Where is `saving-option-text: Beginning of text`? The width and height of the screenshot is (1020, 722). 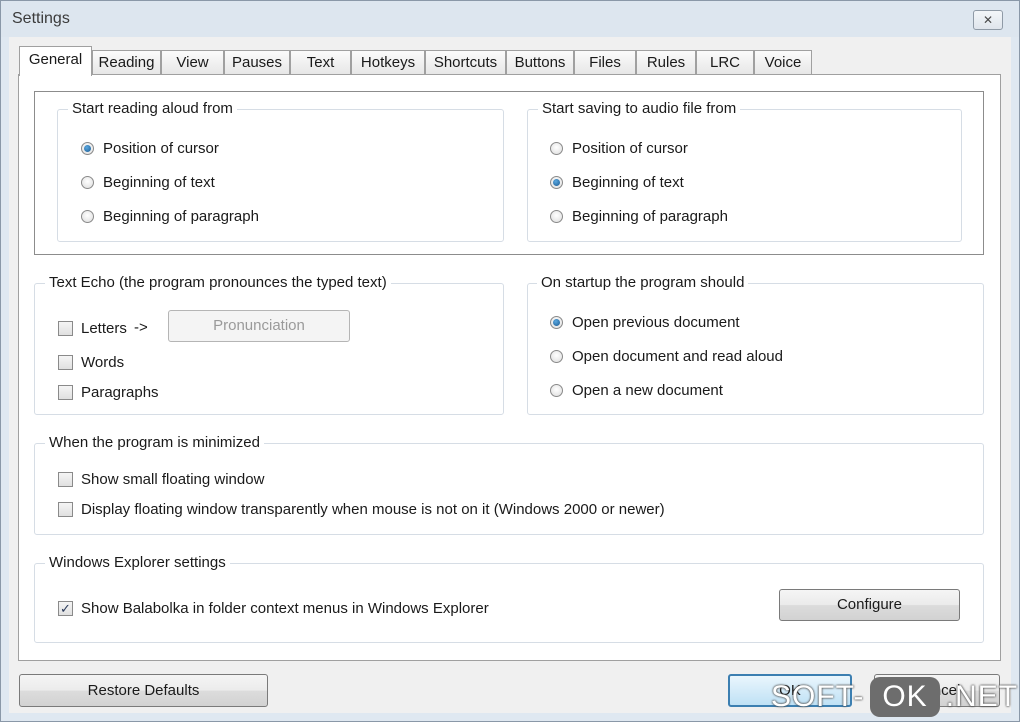 saving-option-text: Beginning of text is located at coordinates (617, 182).